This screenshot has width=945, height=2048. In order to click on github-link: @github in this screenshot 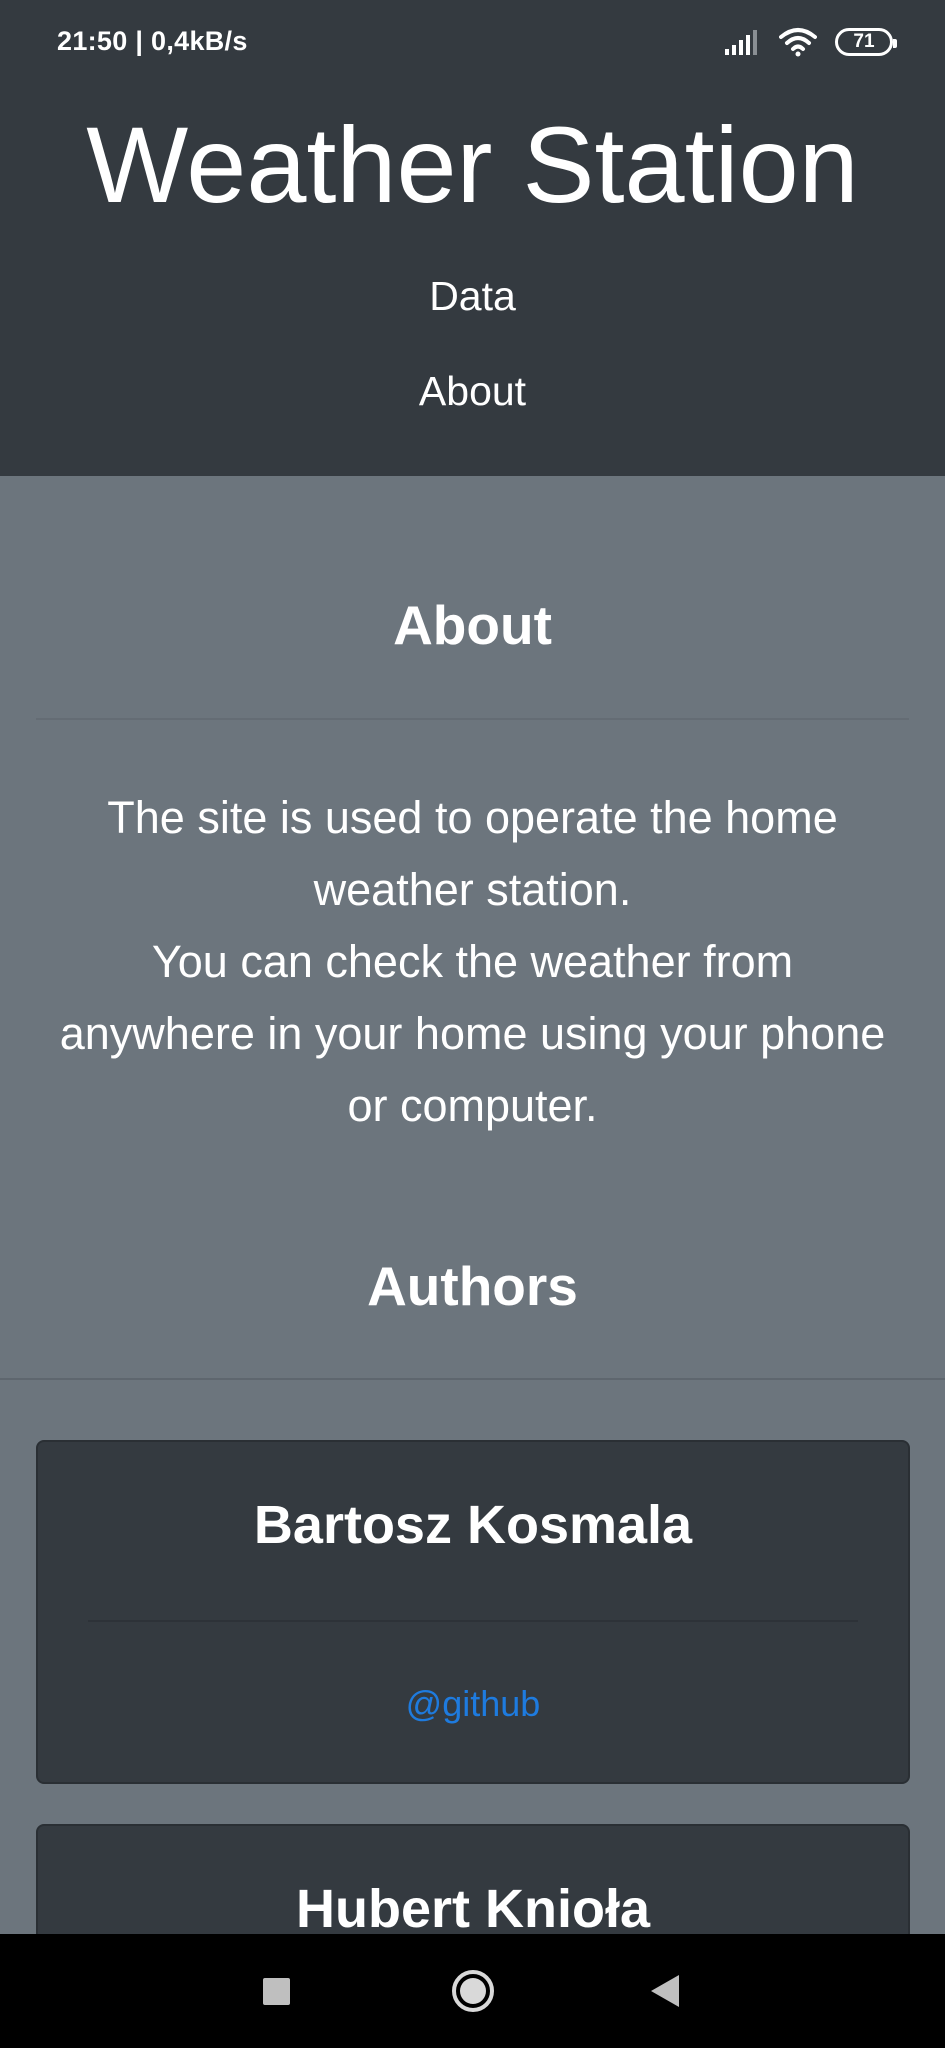, I will do `click(473, 1704)`.